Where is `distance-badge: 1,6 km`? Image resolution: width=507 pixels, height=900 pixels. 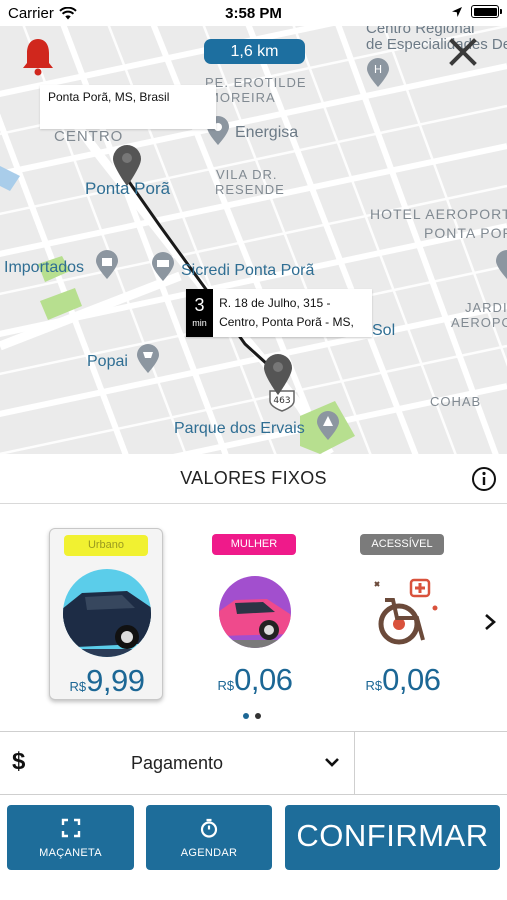 distance-badge: 1,6 km is located at coordinates (254, 51).